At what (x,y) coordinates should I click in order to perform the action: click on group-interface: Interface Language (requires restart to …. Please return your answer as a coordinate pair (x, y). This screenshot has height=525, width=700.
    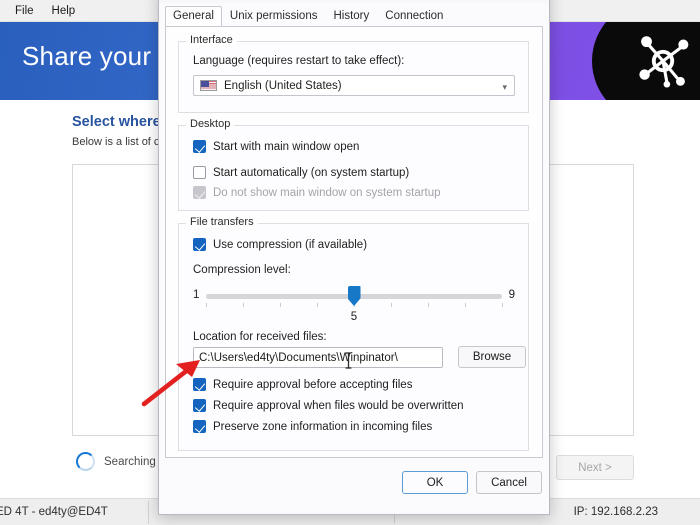
    Looking at the image, I should click on (353, 73).